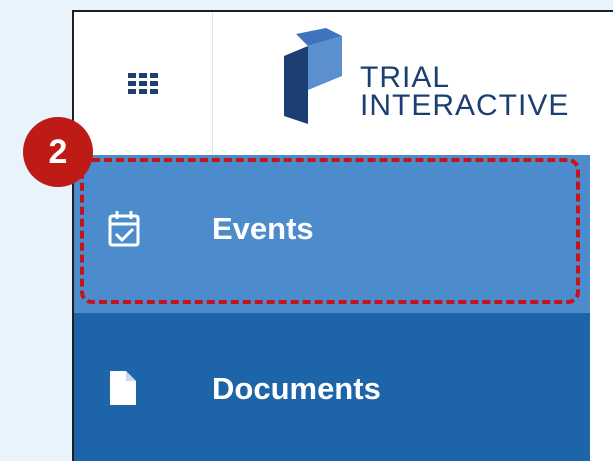 Image resolution: width=613 pixels, height=461 pixels. Describe the element at coordinates (601, 309) in the screenshot. I see `content-edge` at that location.